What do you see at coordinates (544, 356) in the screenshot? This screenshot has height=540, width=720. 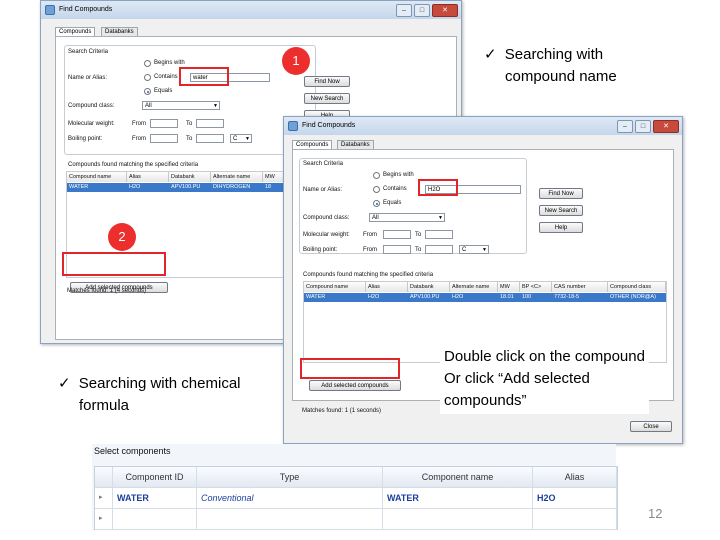 I see `note-line: Double click on the compound` at bounding box center [544, 356].